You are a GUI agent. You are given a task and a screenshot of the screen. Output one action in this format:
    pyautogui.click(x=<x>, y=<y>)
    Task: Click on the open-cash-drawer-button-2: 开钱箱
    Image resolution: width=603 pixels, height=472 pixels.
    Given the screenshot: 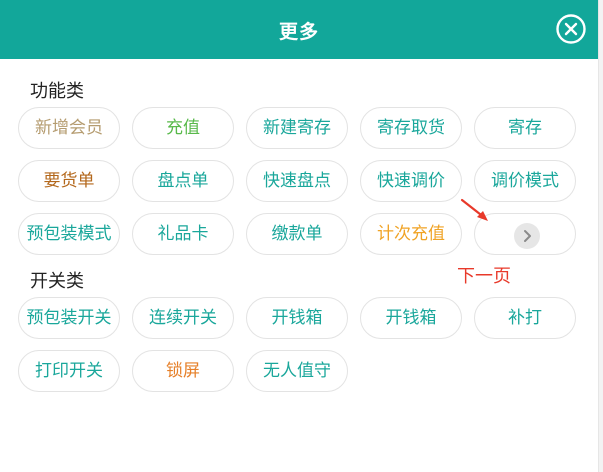 What is the action you would take?
    pyautogui.click(x=411, y=318)
    